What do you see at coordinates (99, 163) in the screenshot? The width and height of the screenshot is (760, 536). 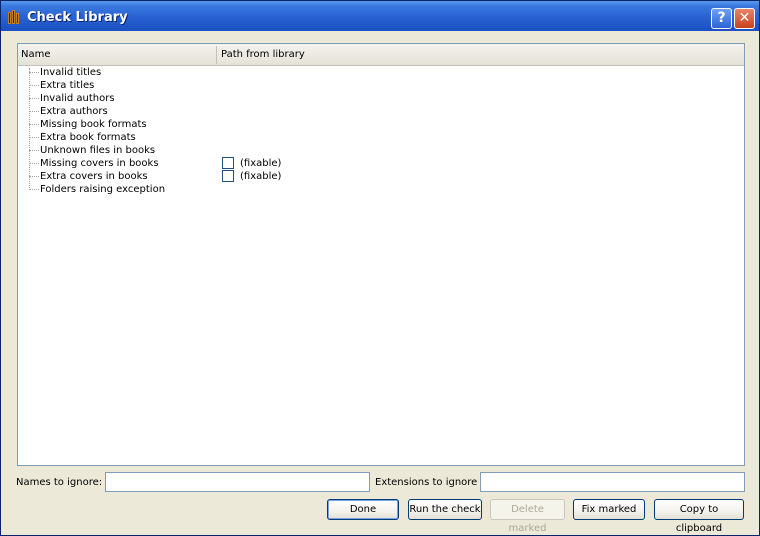 I see `tree-item-label: Missing covers in books` at bounding box center [99, 163].